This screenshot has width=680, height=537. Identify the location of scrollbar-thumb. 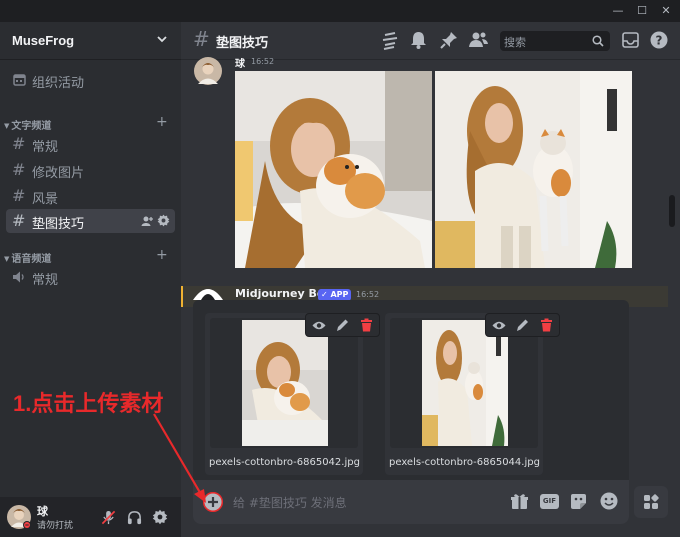
(672, 211).